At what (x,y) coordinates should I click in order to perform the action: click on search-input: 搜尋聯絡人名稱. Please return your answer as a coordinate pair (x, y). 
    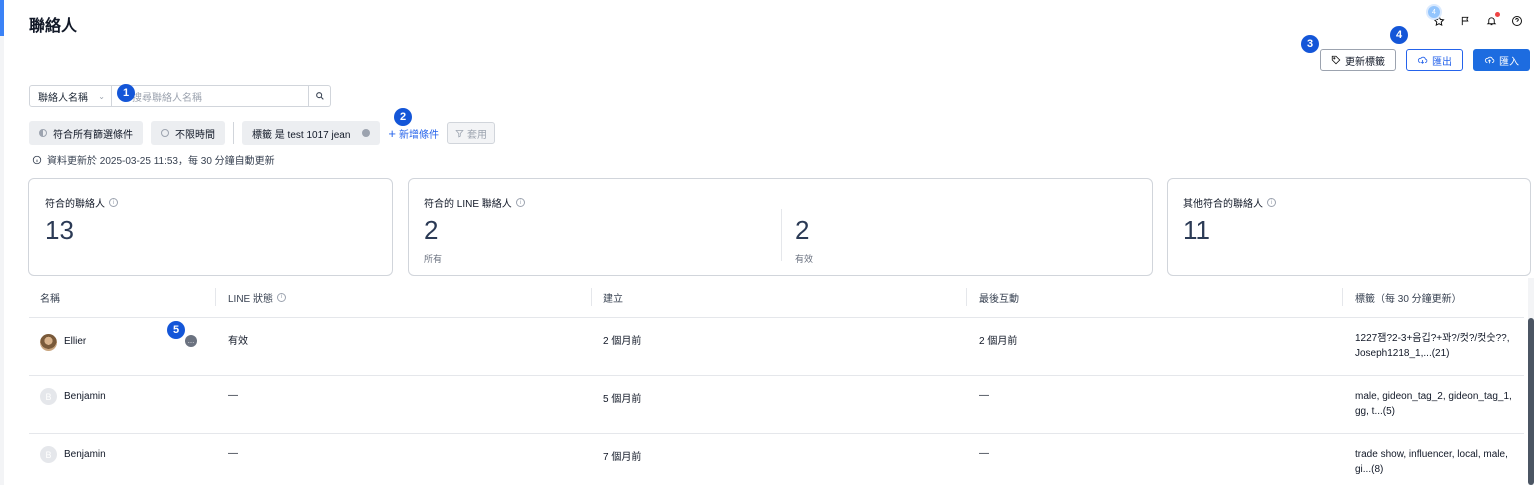
    Looking at the image, I should click on (210, 96).